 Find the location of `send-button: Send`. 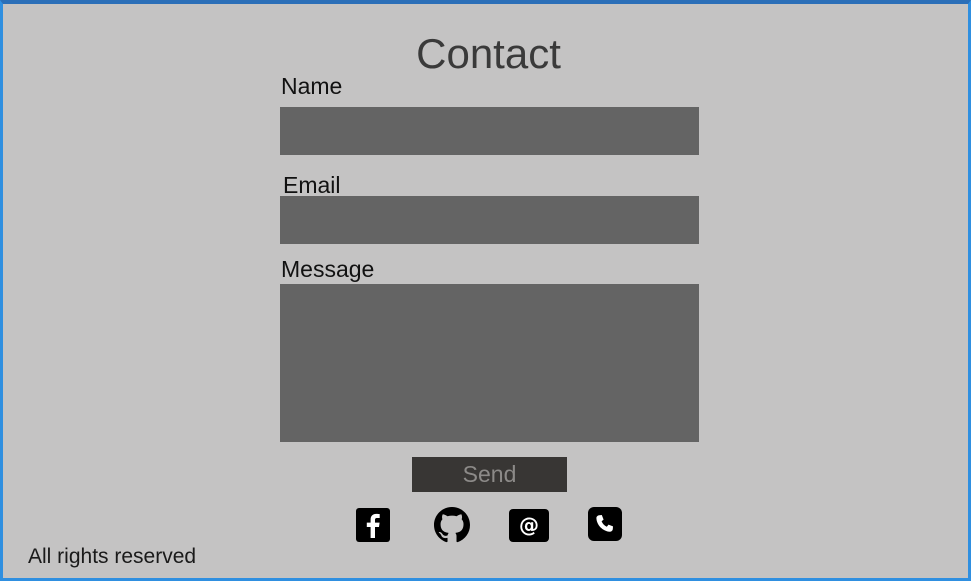

send-button: Send is located at coordinates (489, 474).